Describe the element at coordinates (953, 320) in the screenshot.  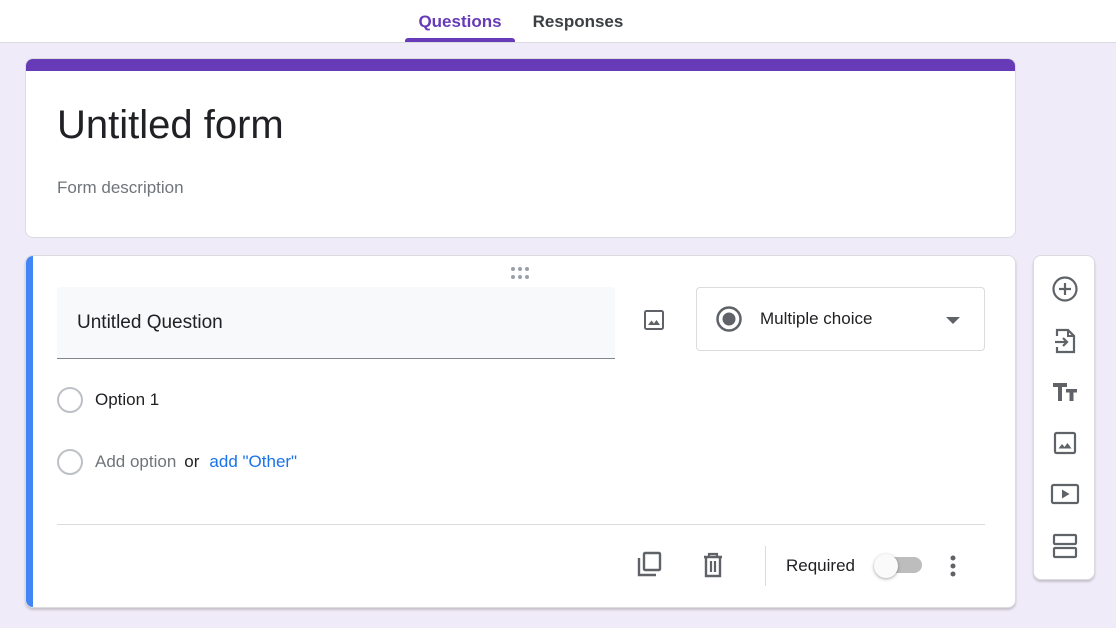
I see `dropdown-arrow-icon` at that location.